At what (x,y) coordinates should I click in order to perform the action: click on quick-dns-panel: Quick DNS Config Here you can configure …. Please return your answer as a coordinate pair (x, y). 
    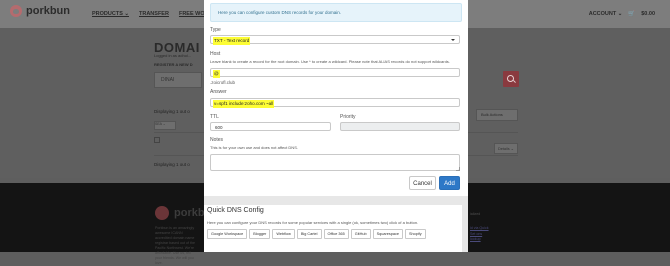
    Looking at the image, I should click on (333, 228).